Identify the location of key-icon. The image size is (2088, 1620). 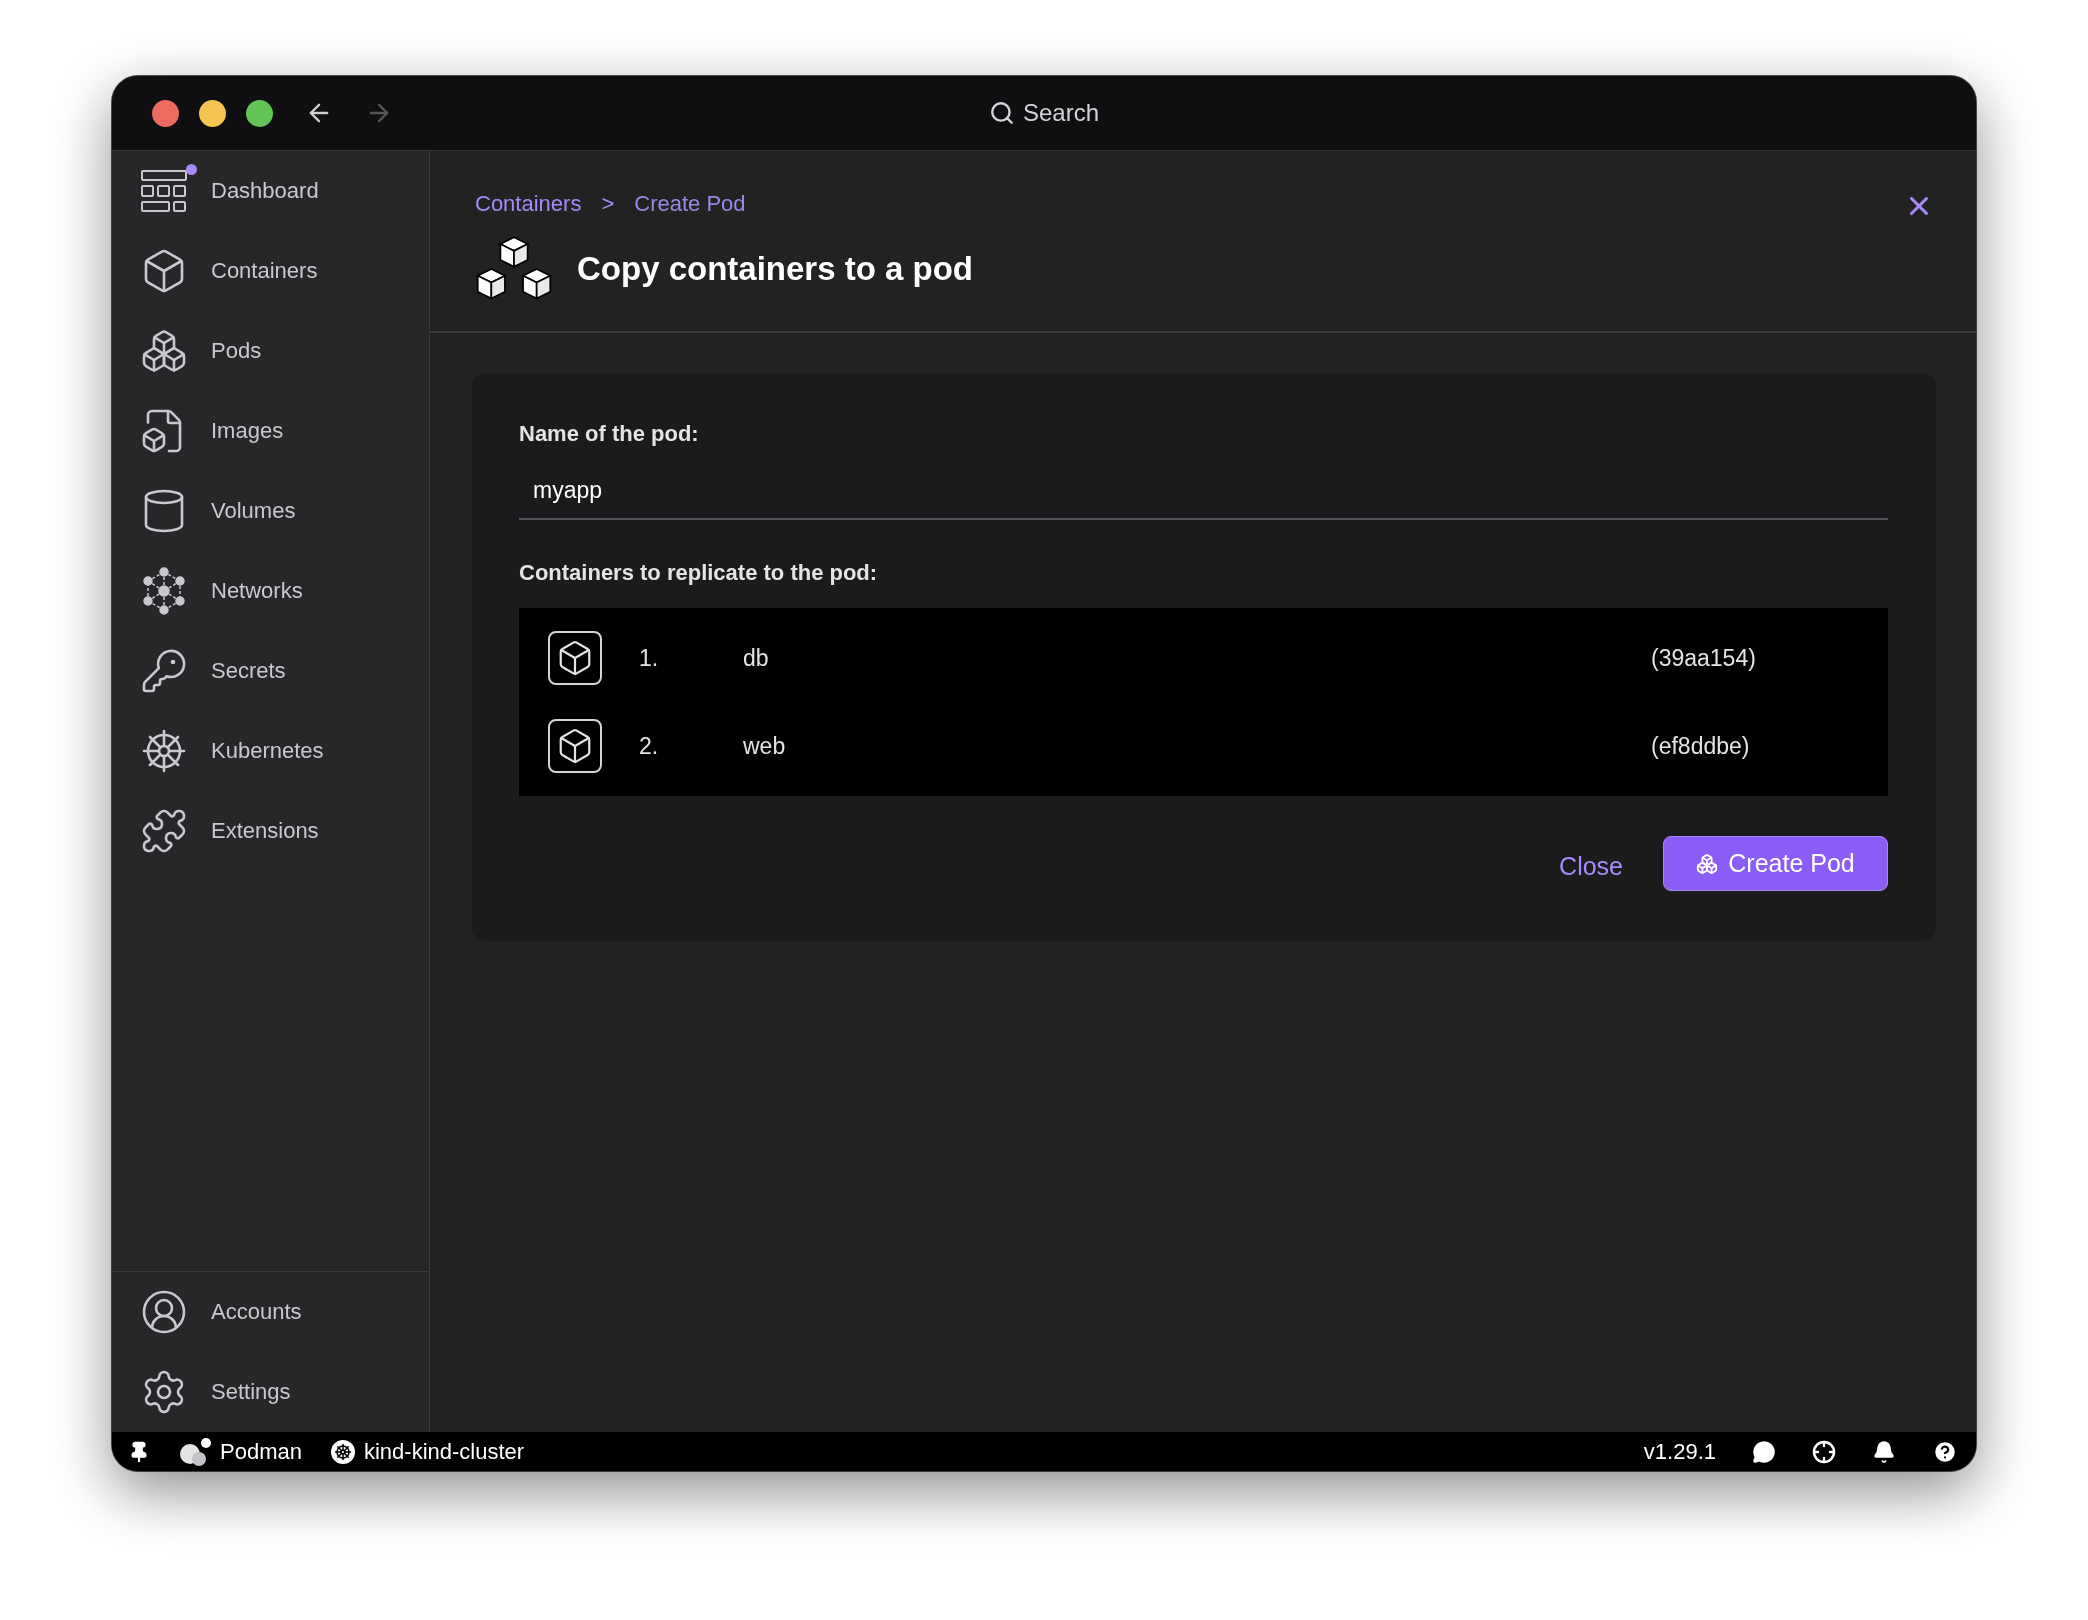
(164, 671).